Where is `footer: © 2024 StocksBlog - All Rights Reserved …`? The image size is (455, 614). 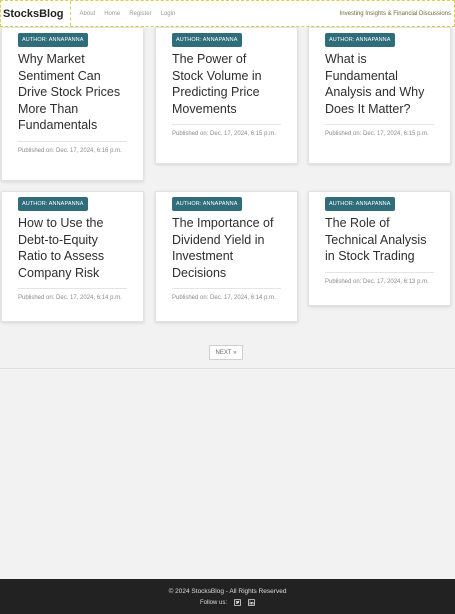
footer: © 2024 StocksBlog - All Rights Reserved … is located at coordinates (227, 596).